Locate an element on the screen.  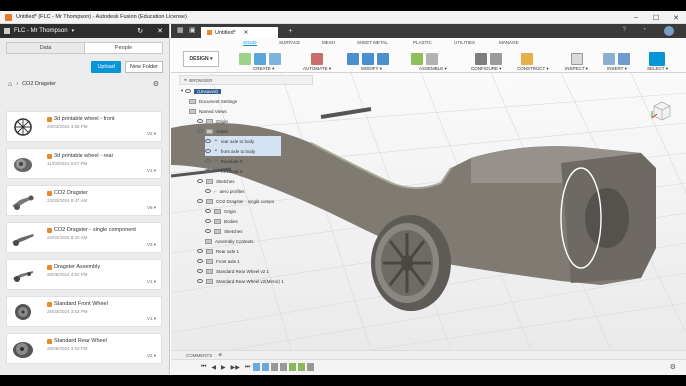
table-icon is located at coordinates (496, 59).